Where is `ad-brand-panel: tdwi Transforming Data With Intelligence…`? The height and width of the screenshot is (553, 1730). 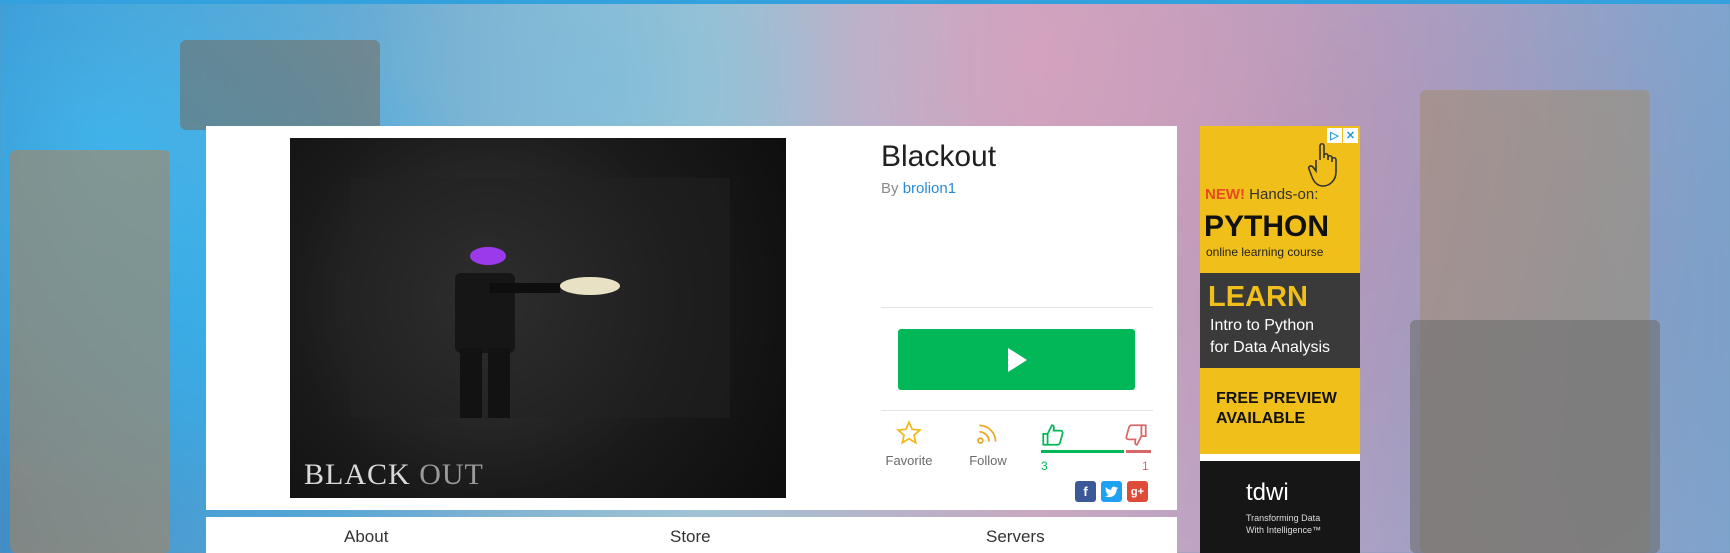 ad-brand-panel: tdwi Transforming Data With Intelligence… is located at coordinates (1280, 507).